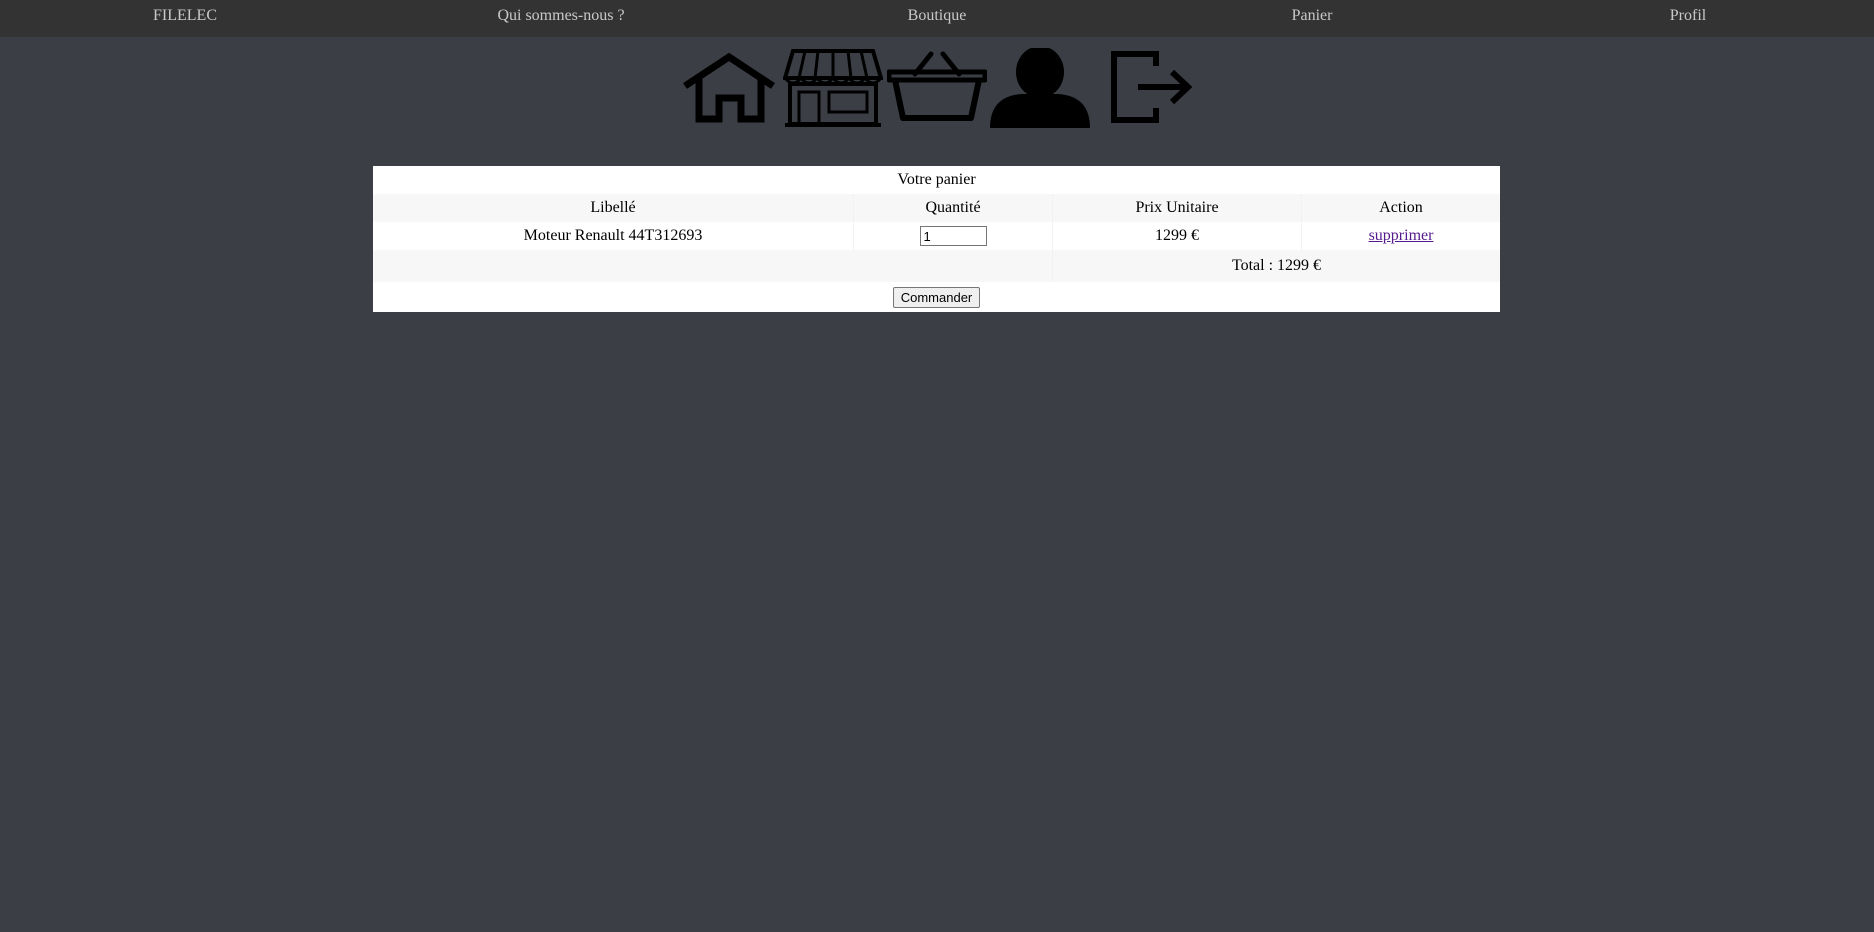 The height and width of the screenshot is (932, 1874). I want to click on basket-icon, so click(937, 88).